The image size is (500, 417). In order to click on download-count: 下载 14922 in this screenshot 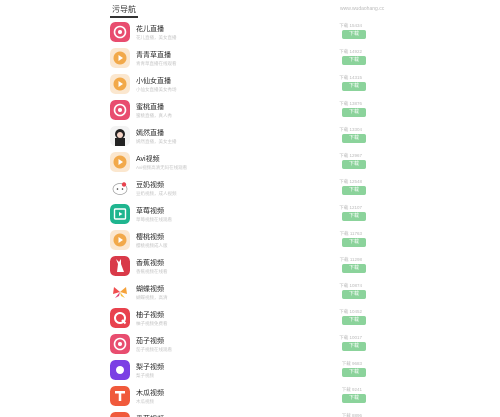, I will do `click(350, 51)`.